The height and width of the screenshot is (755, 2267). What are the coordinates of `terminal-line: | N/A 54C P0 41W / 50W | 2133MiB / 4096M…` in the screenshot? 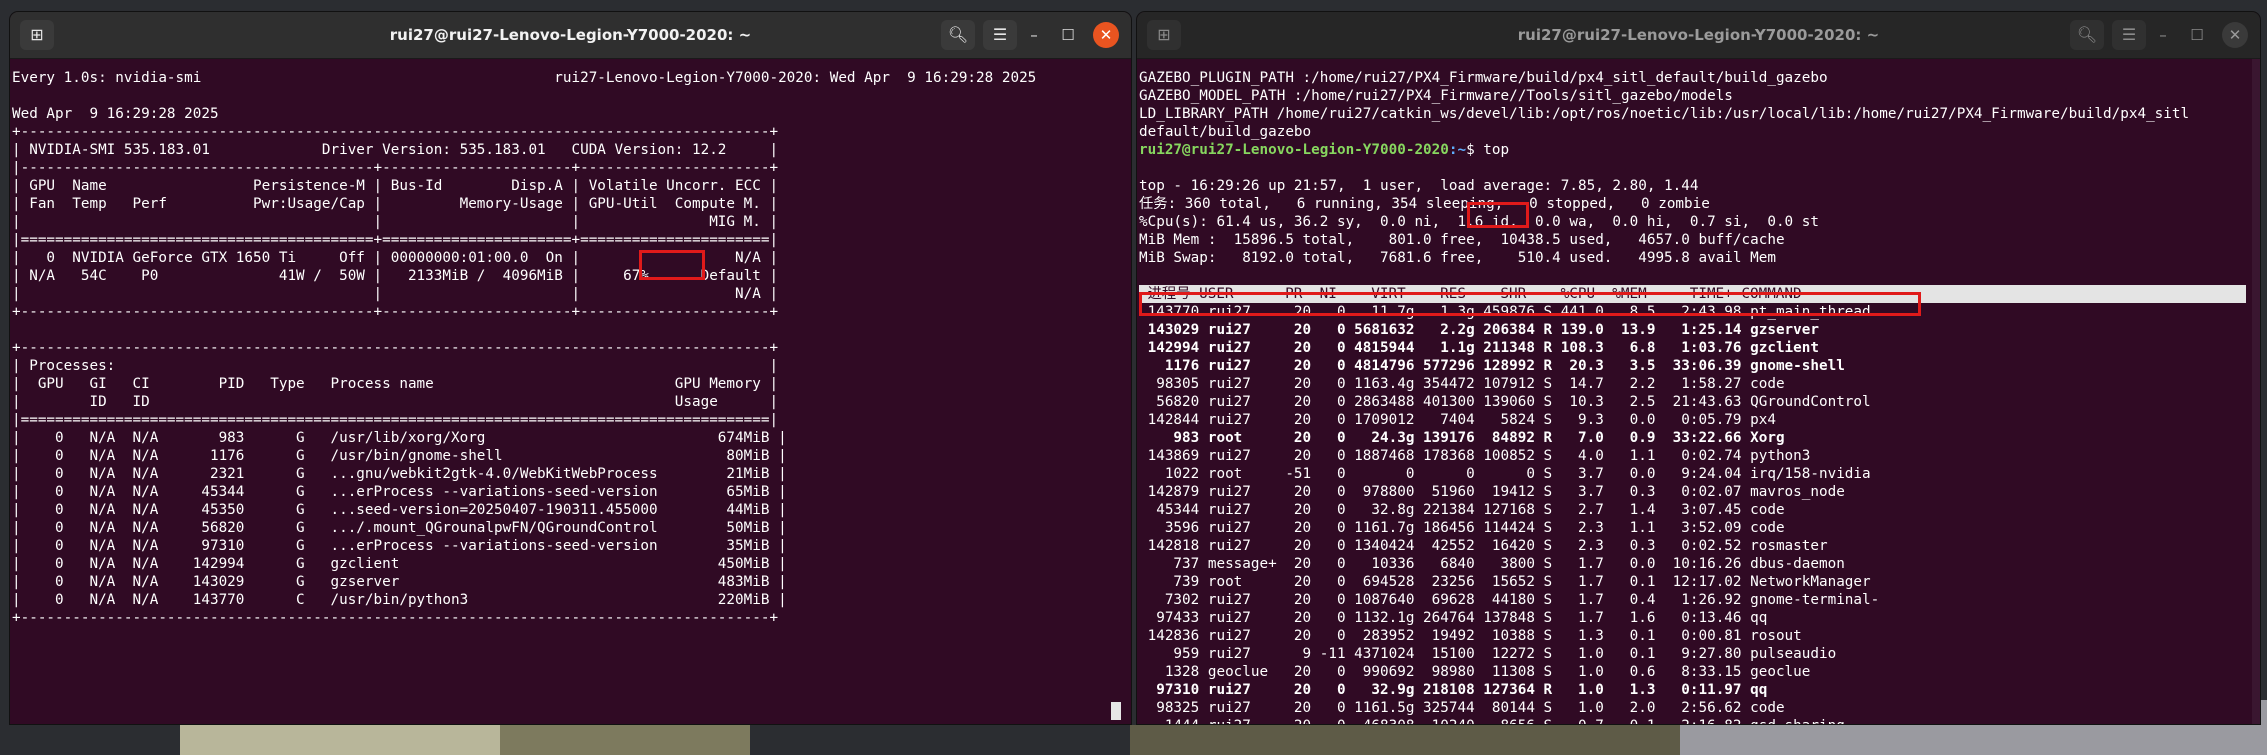 It's located at (395, 276).